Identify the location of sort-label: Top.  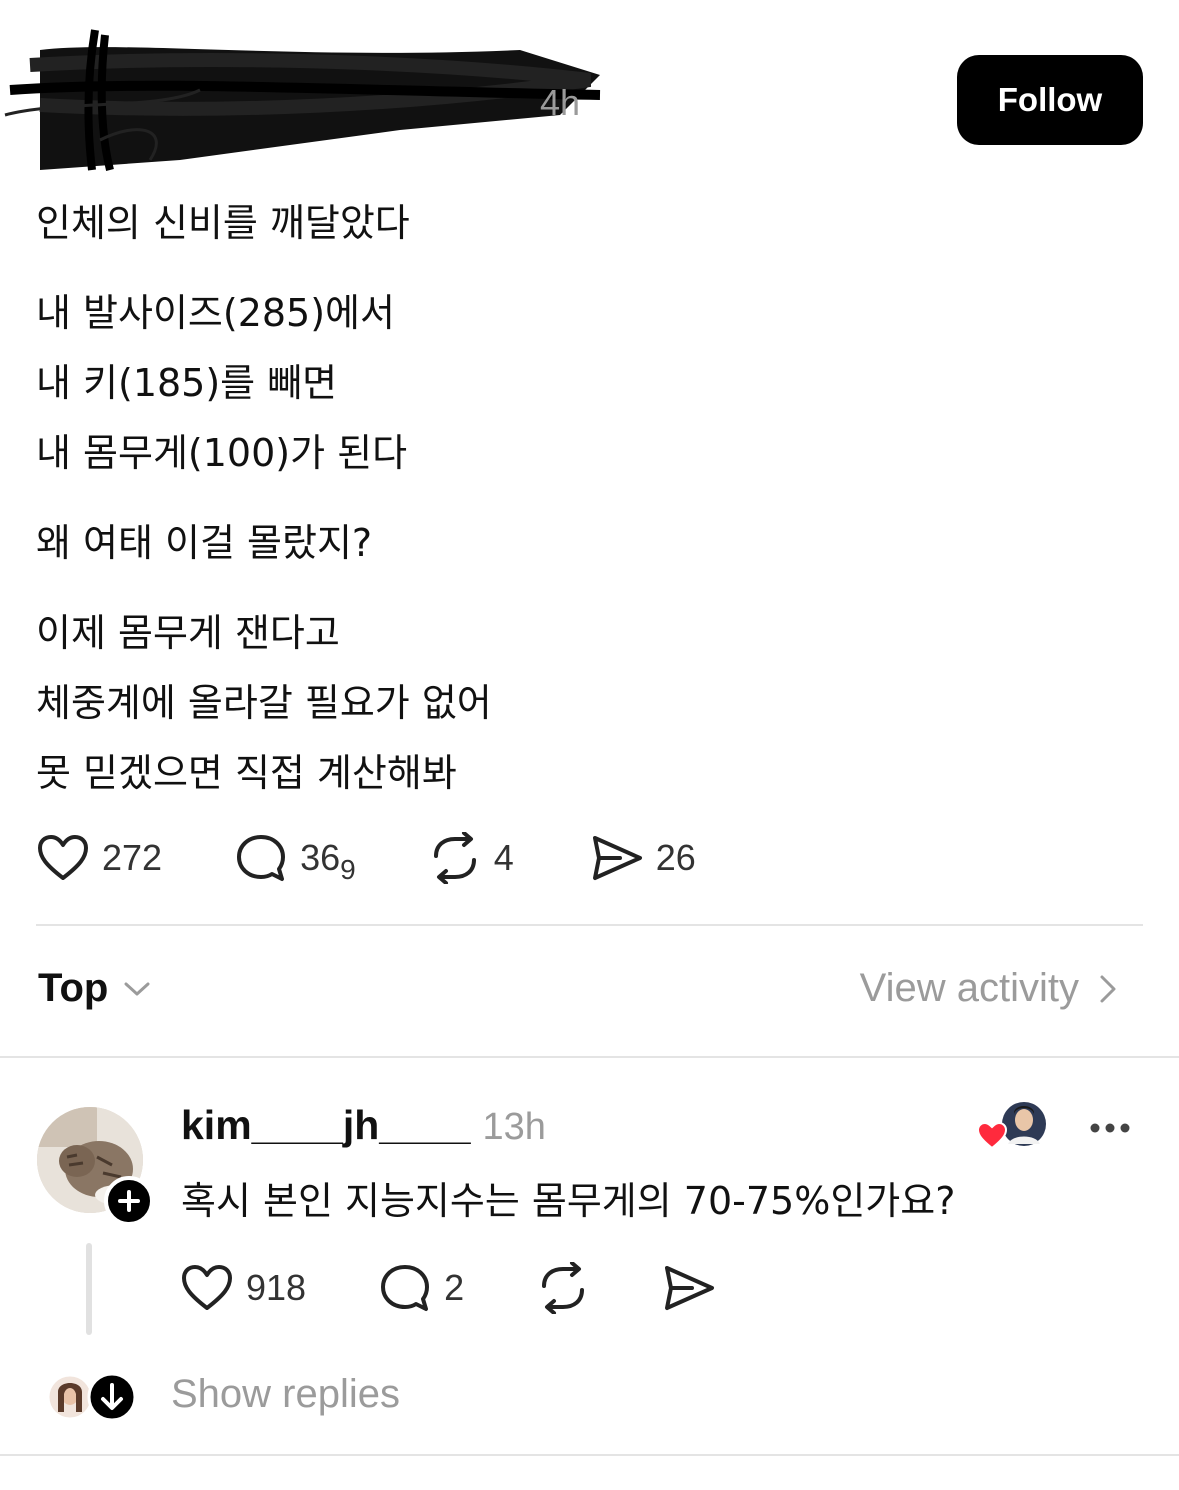
(73, 988).